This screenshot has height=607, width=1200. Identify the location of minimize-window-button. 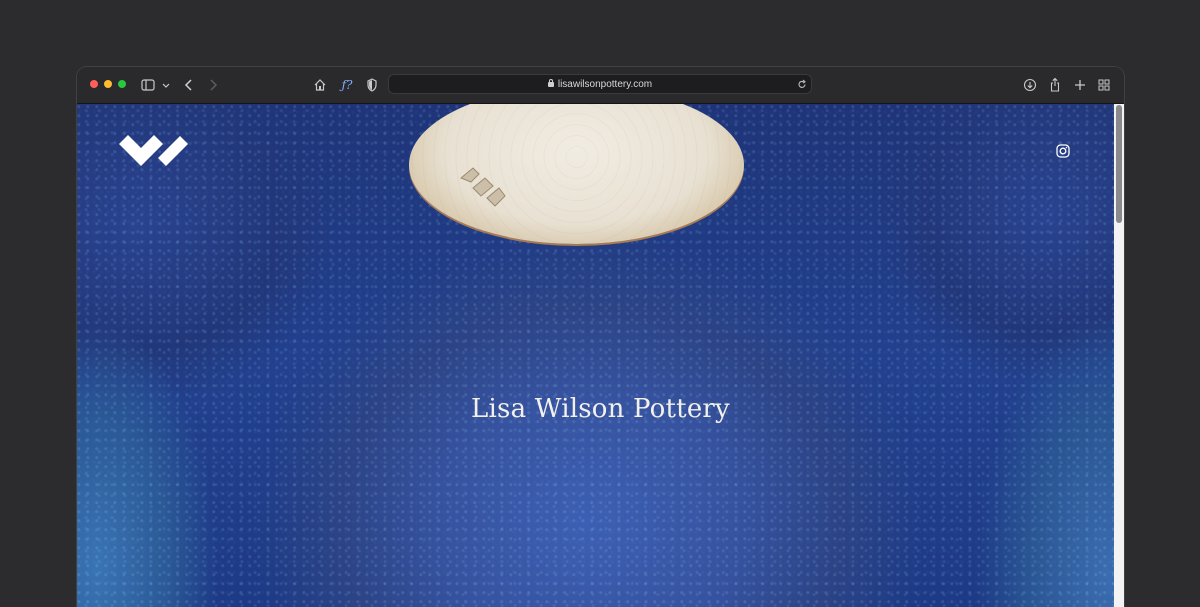
(108, 84).